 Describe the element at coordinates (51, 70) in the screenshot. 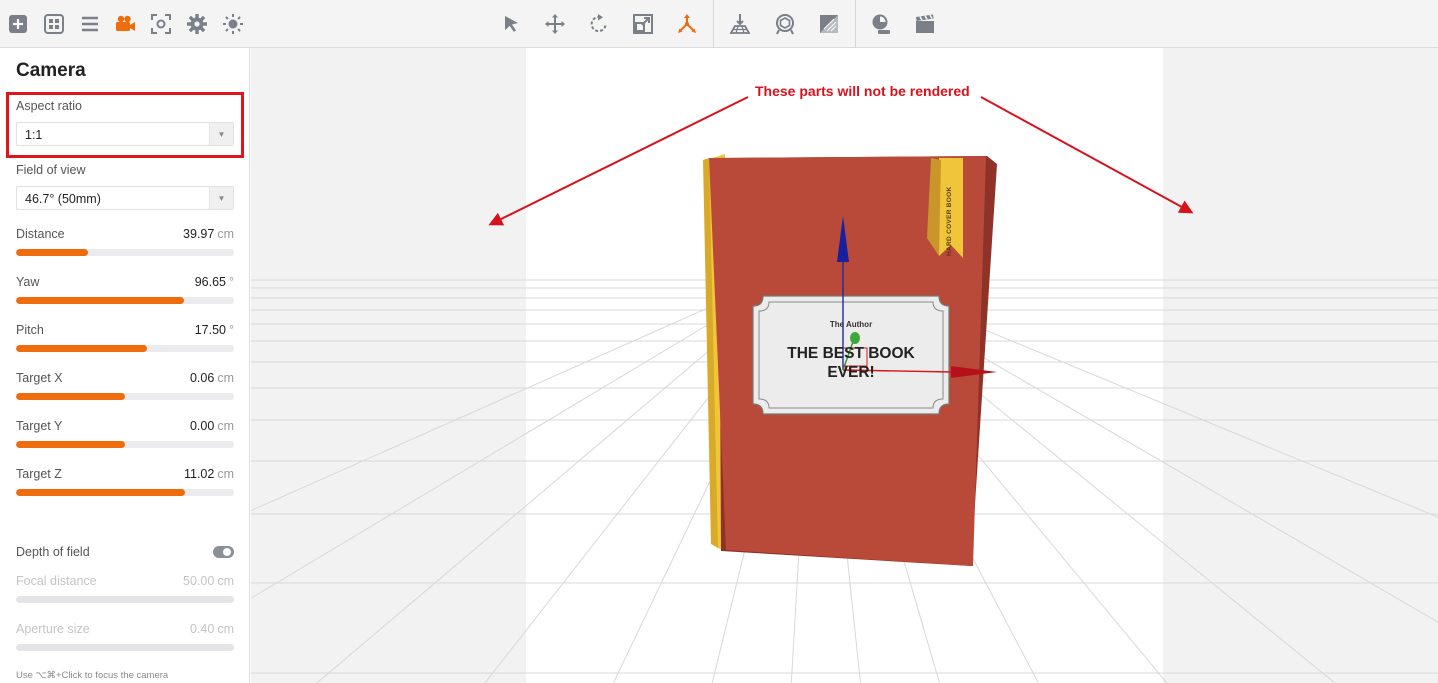

I see `panel-title: Camera` at that location.